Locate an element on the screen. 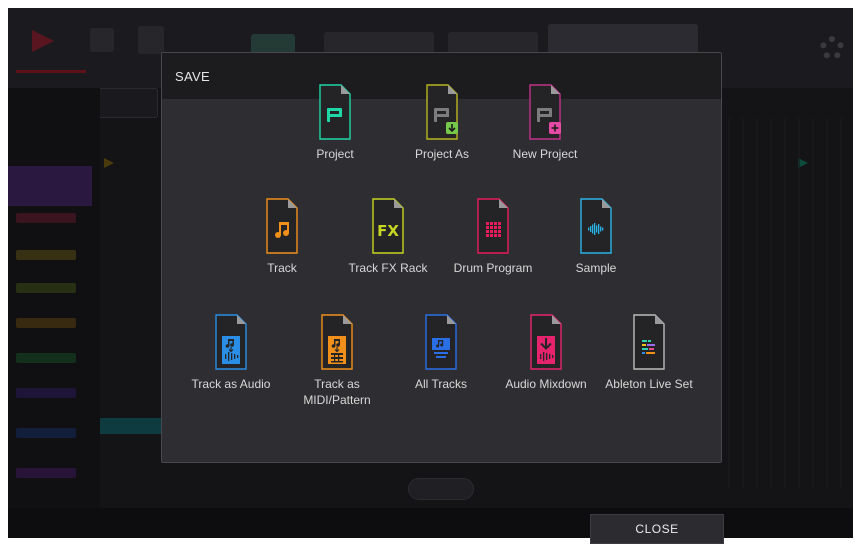 The height and width of the screenshot is (545, 861). drum-program-file-icon is located at coordinates (493, 226).